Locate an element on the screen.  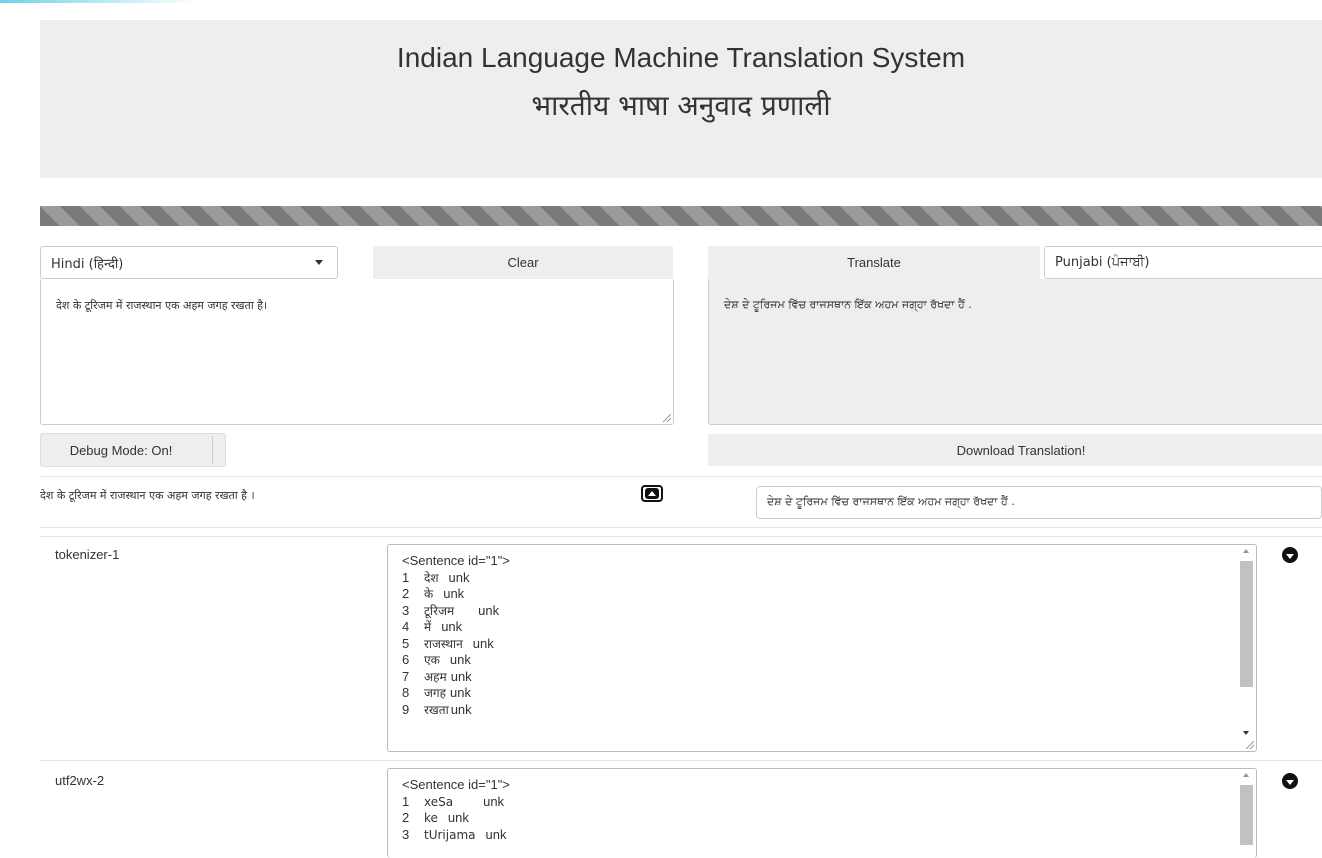
list-item: 2 के unk is located at coordinates (433, 593).